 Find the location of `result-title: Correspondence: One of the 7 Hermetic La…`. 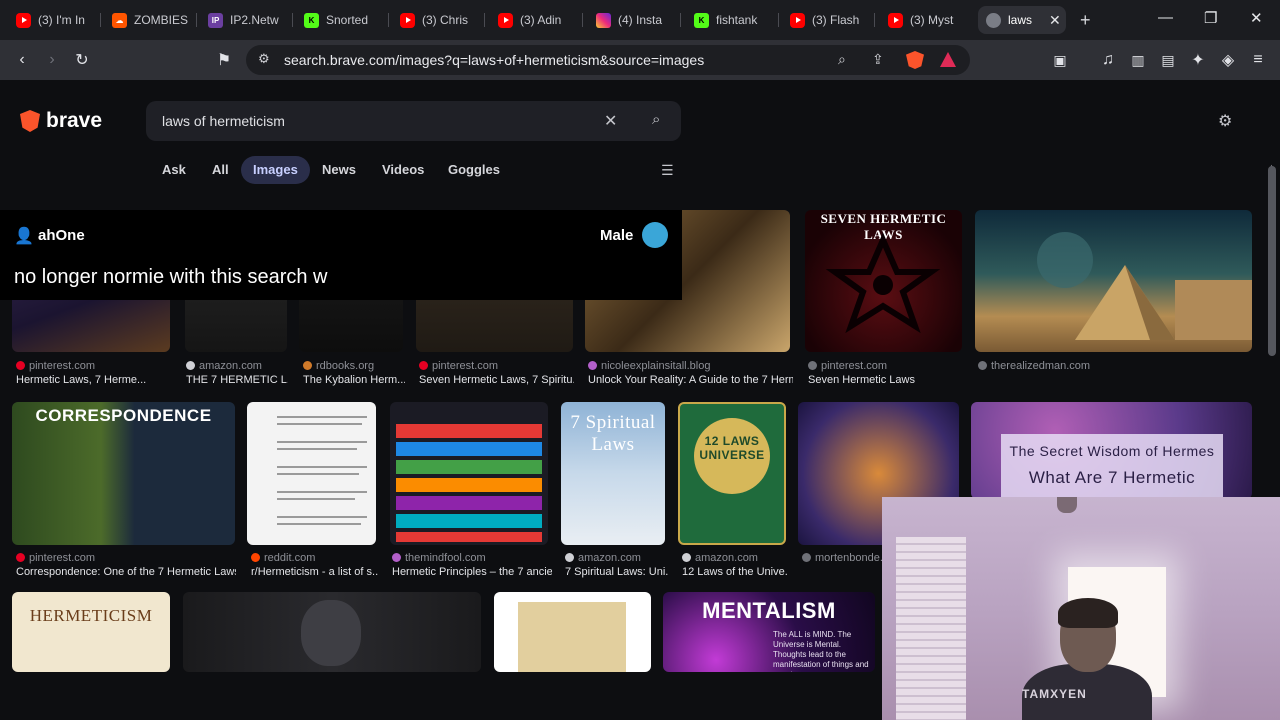

result-title: Correspondence: One of the 7 Hermetic La… is located at coordinates (126, 572).